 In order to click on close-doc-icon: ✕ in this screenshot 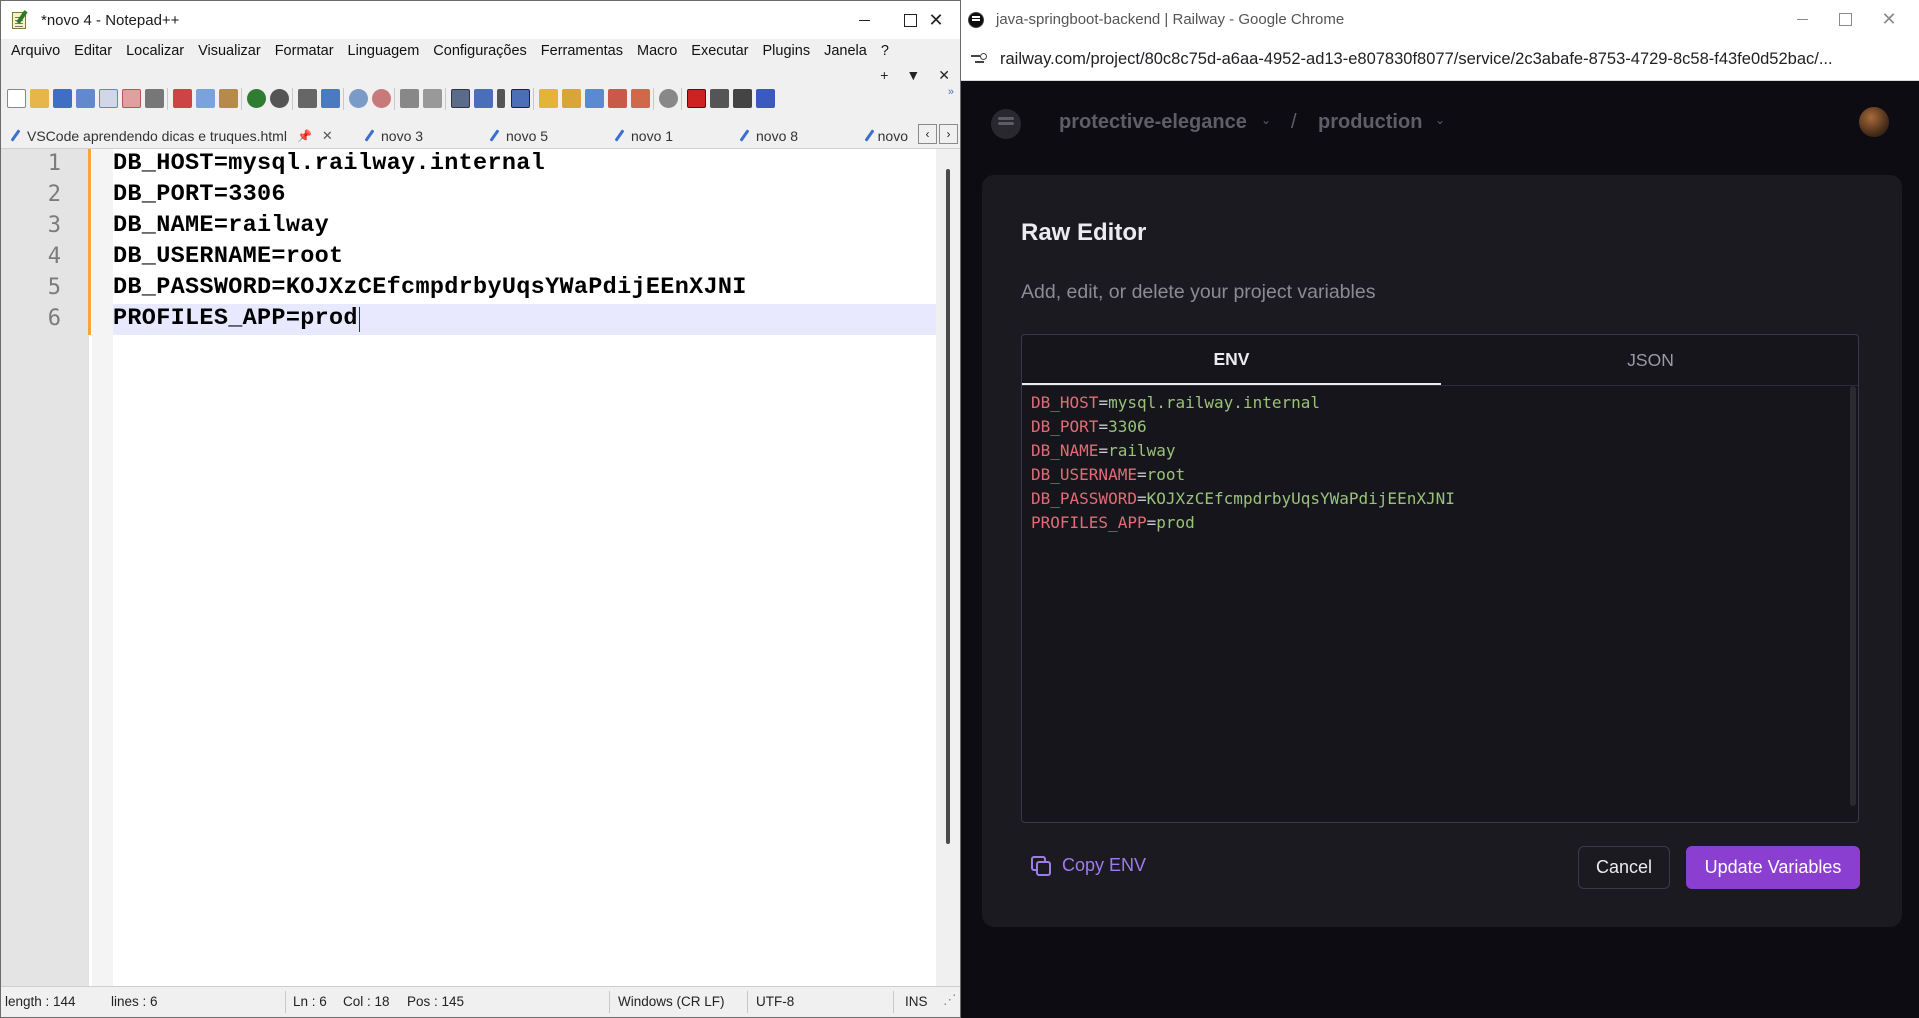, I will do `click(944, 75)`.